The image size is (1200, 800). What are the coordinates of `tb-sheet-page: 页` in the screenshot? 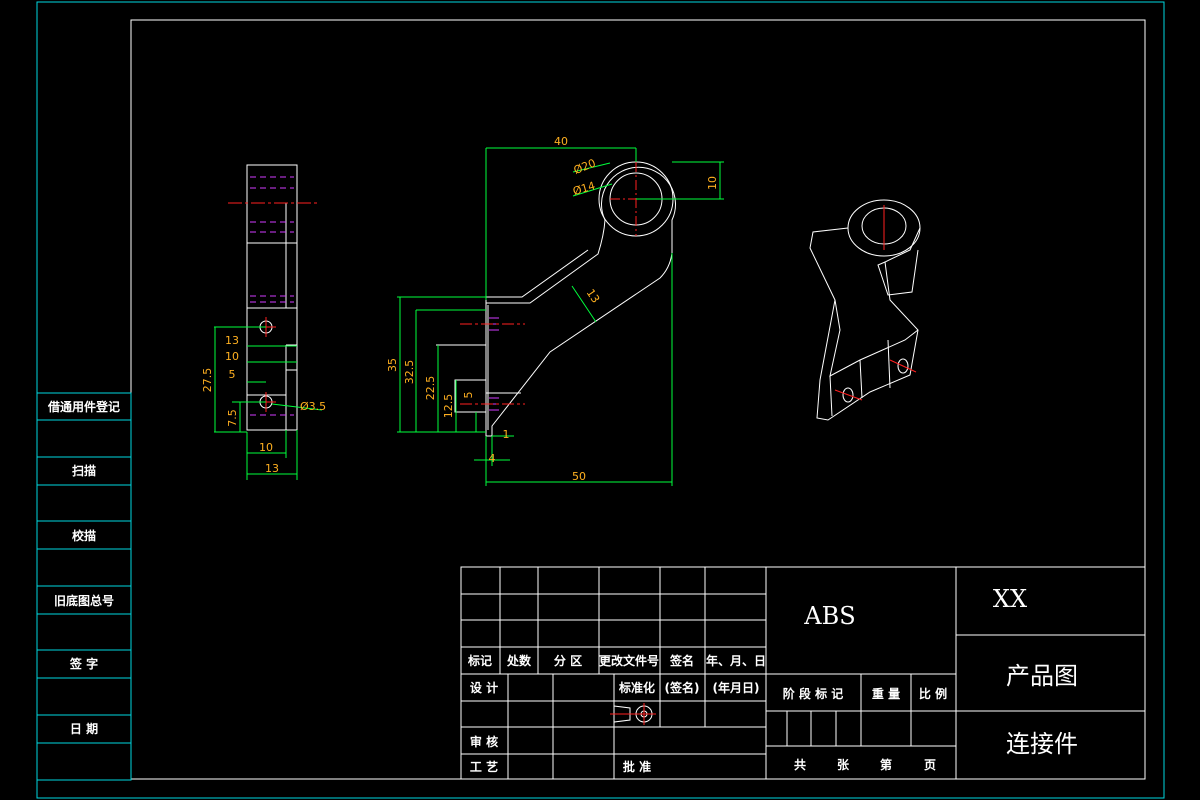 It's located at (930, 765).